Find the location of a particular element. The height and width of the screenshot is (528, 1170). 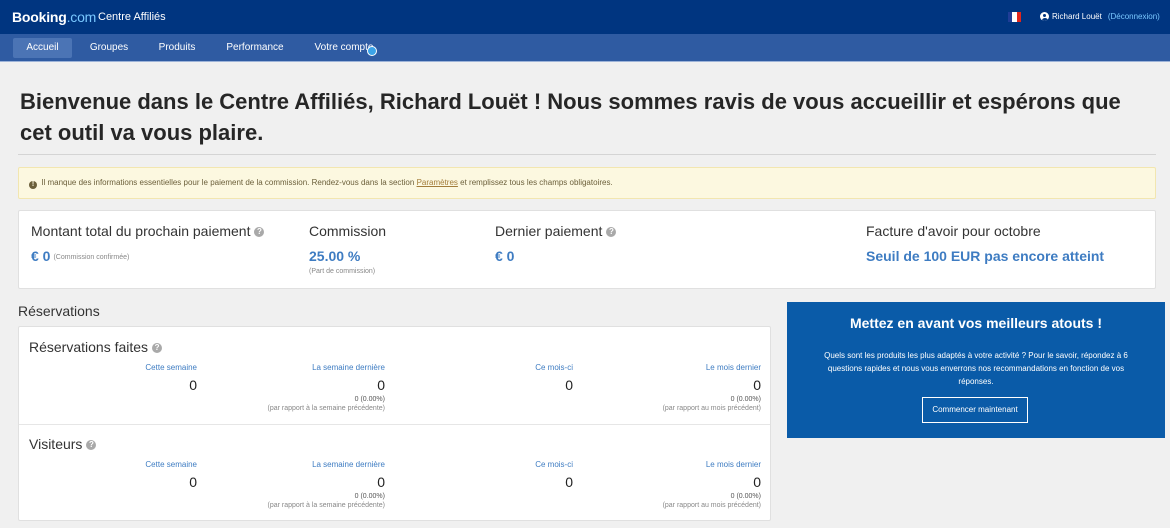

visitors-last-week-delta: 0 (0.00%) is located at coordinates (369, 496).